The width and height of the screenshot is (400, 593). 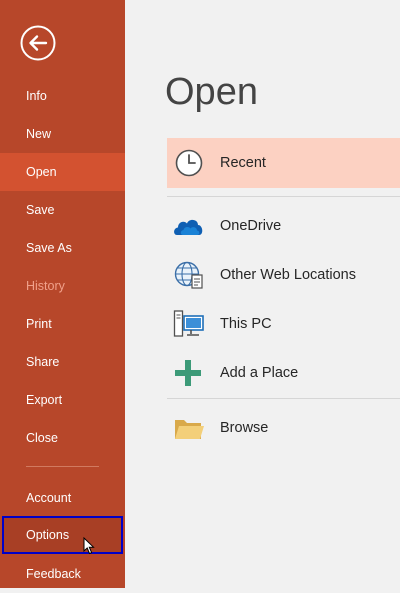 What do you see at coordinates (246, 324) in the screenshot?
I see `location-label: This PC` at bounding box center [246, 324].